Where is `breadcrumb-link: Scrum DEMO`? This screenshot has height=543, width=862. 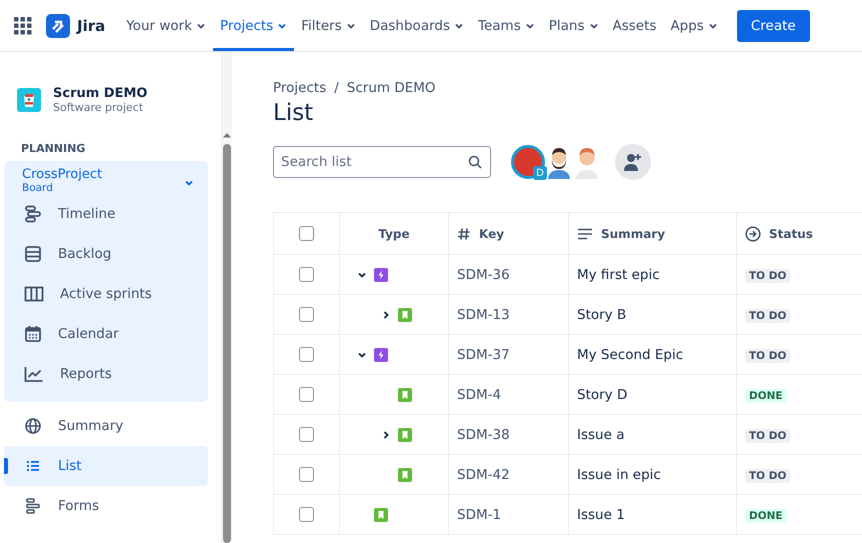 breadcrumb-link: Scrum DEMO is located at coordinates (391, 88).